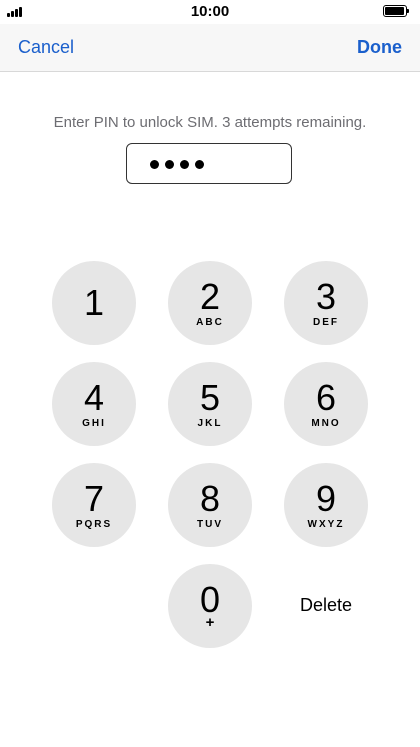  I want to click on key-2: 2 ABC, so click(210, 303).